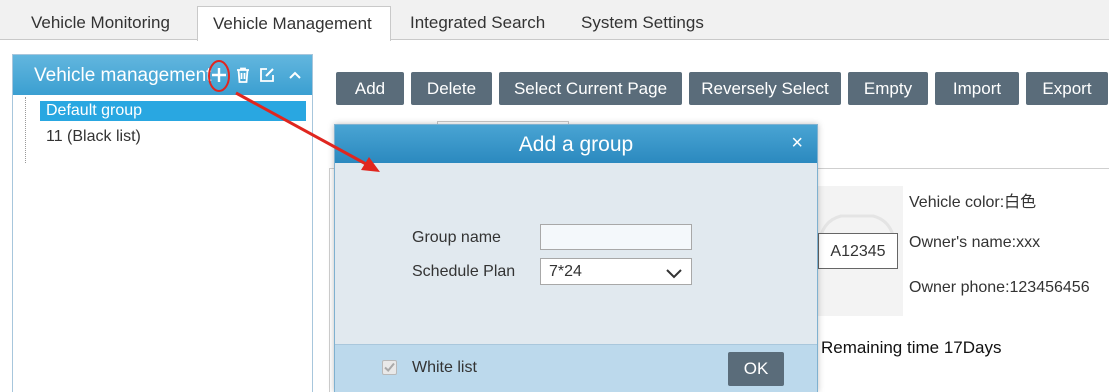 The image size is (1109, 392). I want to click on dialog-header: Add a group ×, so click(576, 144).